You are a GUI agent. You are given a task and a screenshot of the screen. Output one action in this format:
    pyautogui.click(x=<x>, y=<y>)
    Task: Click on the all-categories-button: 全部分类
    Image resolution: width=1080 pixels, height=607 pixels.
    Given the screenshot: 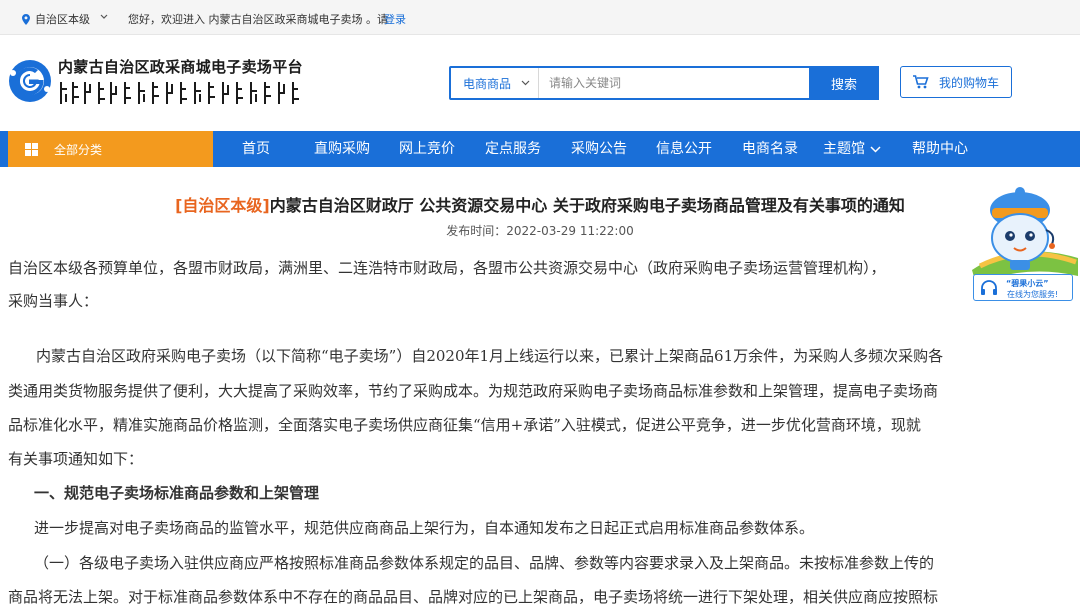 What is the action you would take?
    pyautogui.click(x=110, y=149)
    